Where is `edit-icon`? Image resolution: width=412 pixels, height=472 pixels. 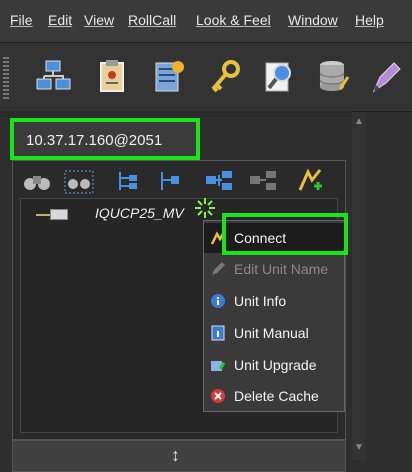 edit-icon is located at coordinates (388, 77).